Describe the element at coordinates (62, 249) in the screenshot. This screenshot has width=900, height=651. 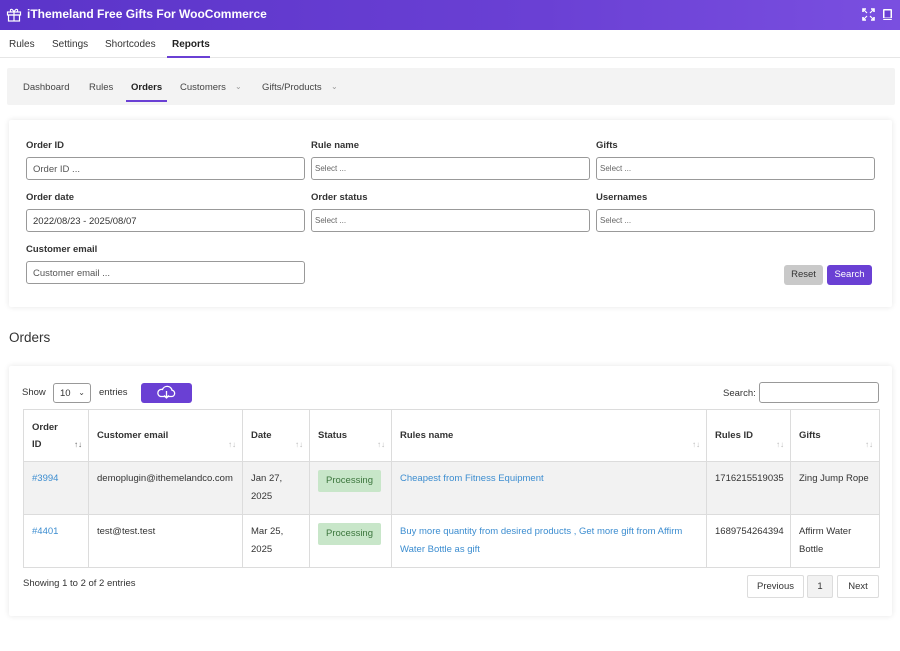
I see `customer-email-label: Customer email` at that location.